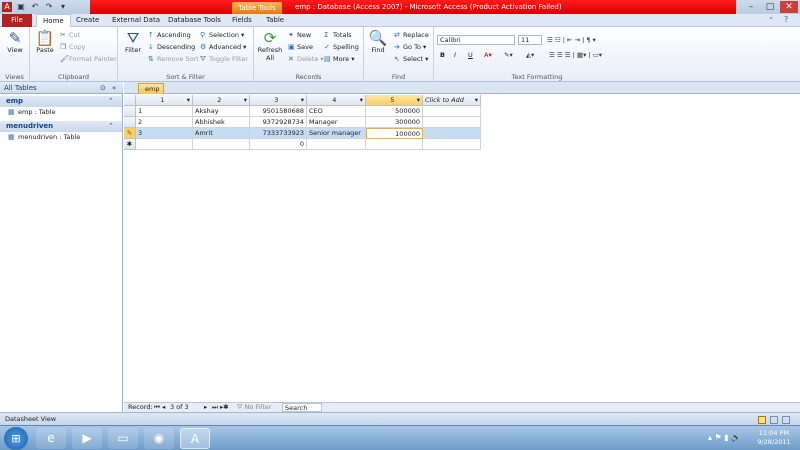  Describe the element at coordinates (53, 20) in the screenshot. I see `tab-home: Home` at that location.